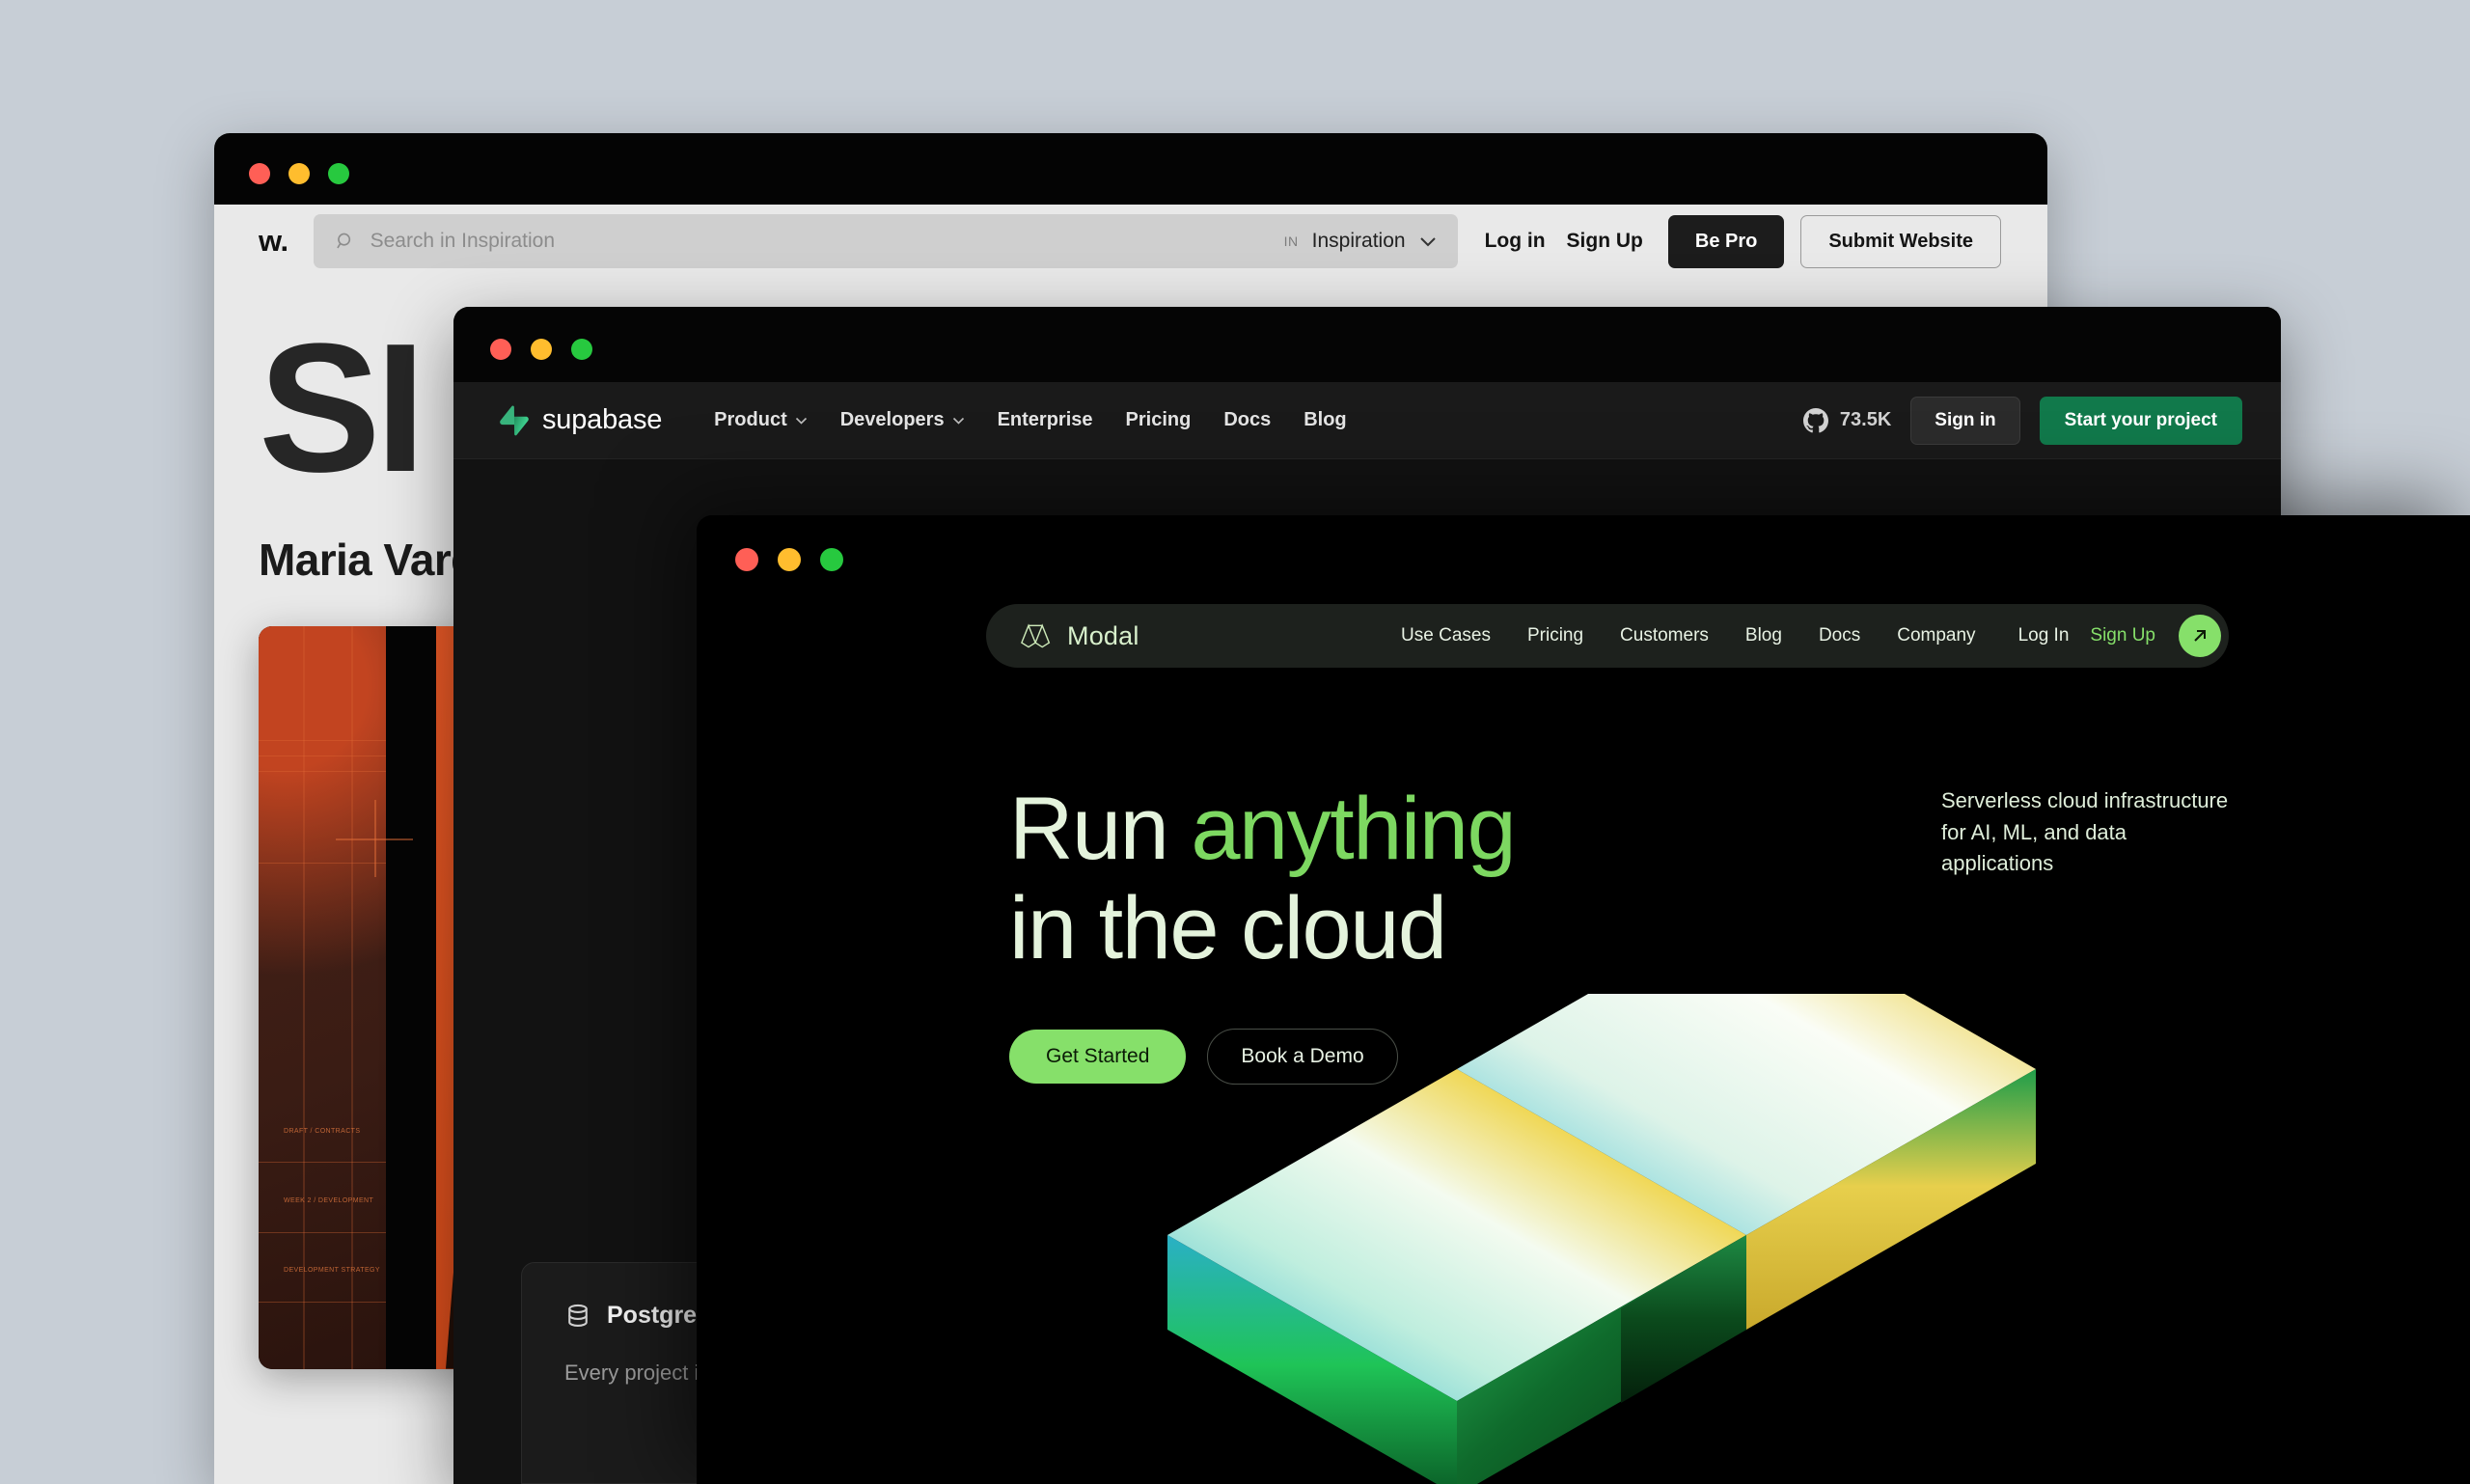 The image size is (2470, 1484). What do you see at coordinates (1515, 241) in the screenshot?
I see `login-link: Log in` at bounding box center [1515, 241].